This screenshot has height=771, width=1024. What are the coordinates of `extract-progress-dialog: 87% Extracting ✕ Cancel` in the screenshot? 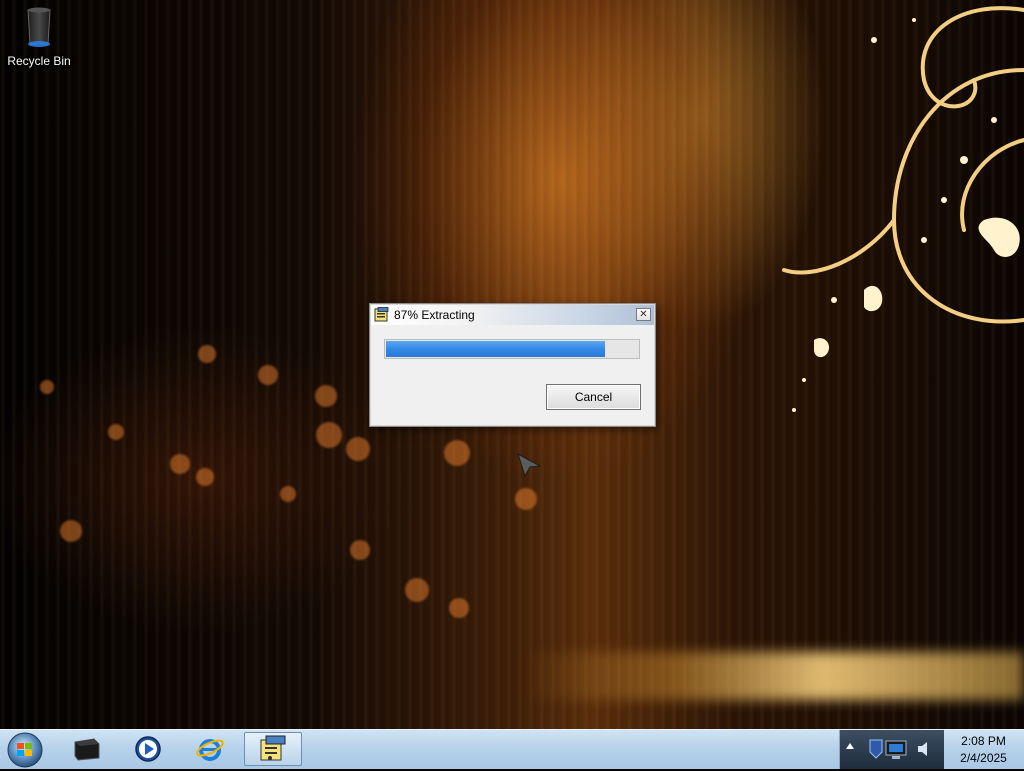 It's located at (512, 365).